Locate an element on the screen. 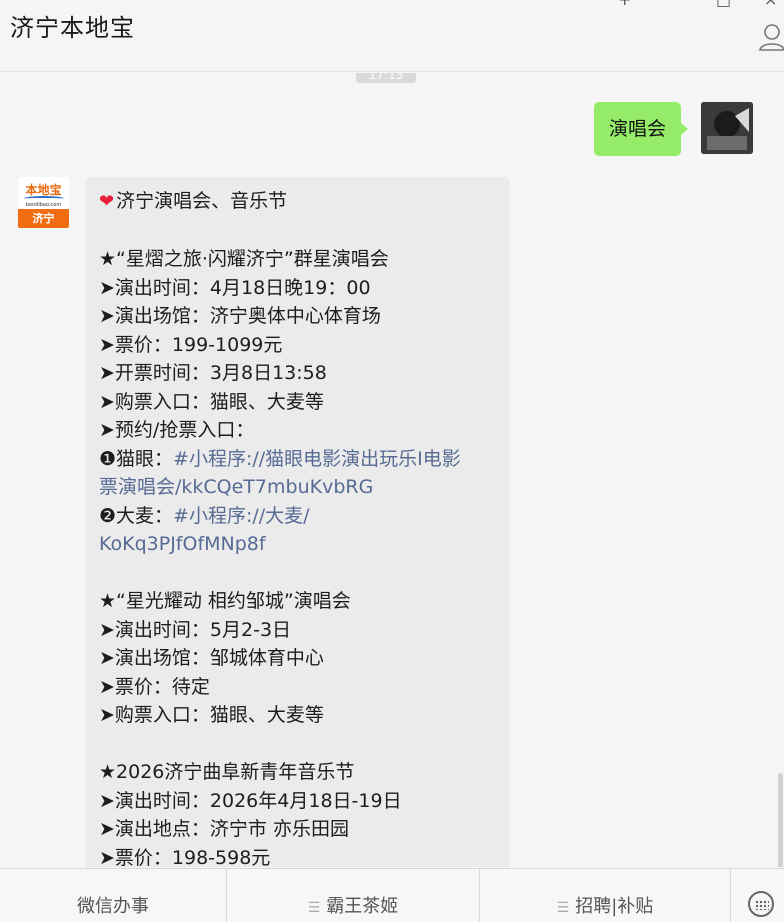 This screenshot has width=784, height=922. close-icon: × is located at coordinates (770, 4).